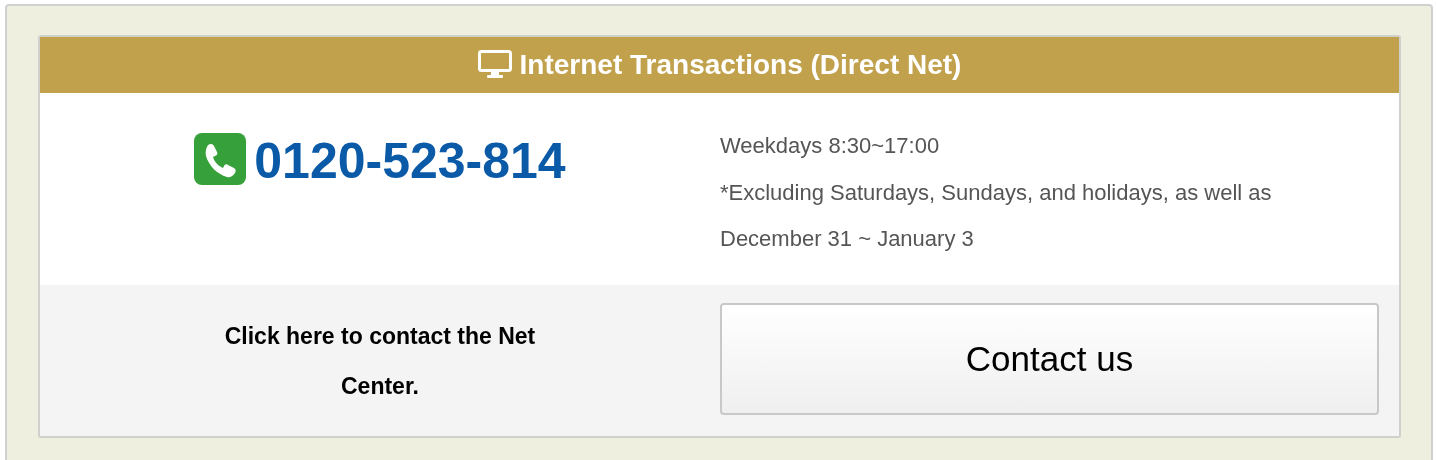 The width and height of the screenshot is (1436, 460). What do you see at coordinates (740, 65) in the screenshot?
I see `section-title: Internet Transactions (Direct Net)` at bounding box center [740, 65].